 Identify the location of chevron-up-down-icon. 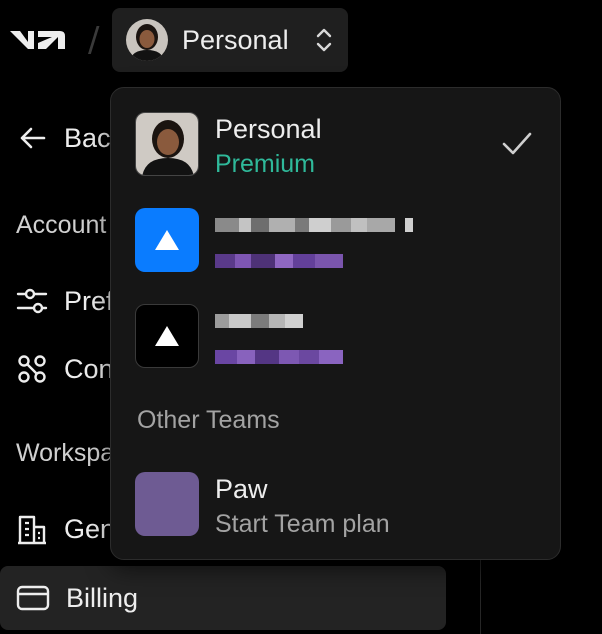
(324, 42).